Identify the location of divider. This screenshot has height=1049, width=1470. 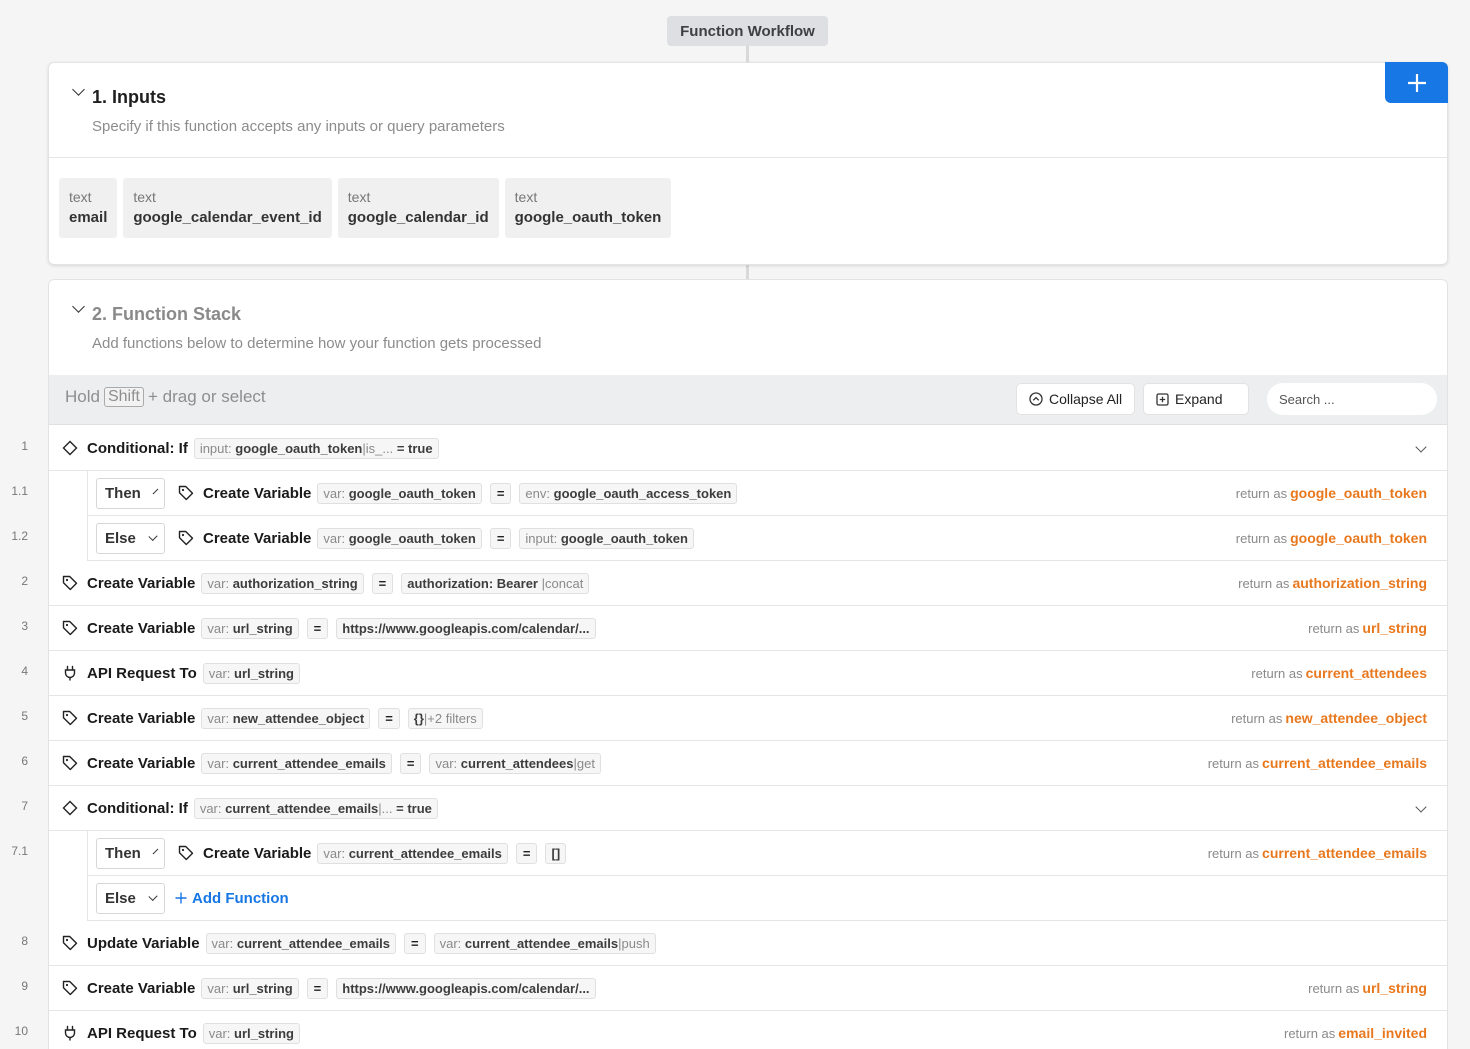
(748, 157).